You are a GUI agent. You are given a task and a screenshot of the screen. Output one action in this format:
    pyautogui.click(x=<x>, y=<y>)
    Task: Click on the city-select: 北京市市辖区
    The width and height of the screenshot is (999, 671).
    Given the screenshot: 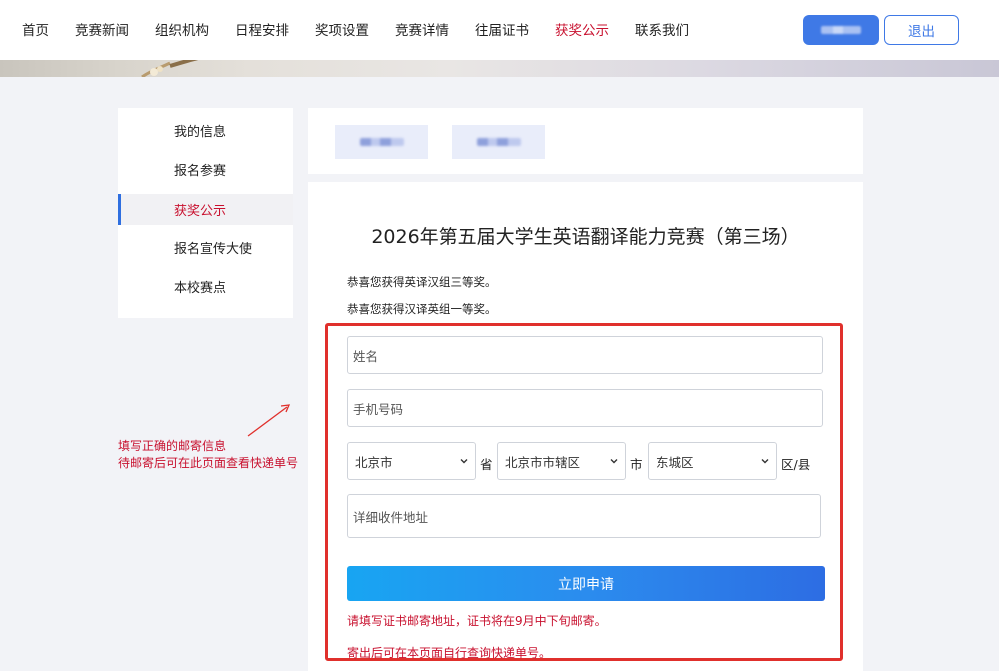 What is the action you would take?
    pyautogui.click(x=561, y=461)
    